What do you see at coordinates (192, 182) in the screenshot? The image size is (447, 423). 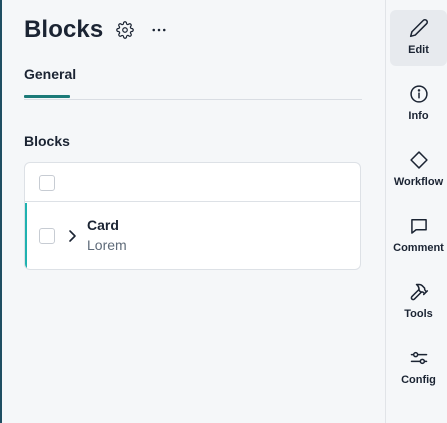 I see `table-header-row` at bounding box center [192, 182].